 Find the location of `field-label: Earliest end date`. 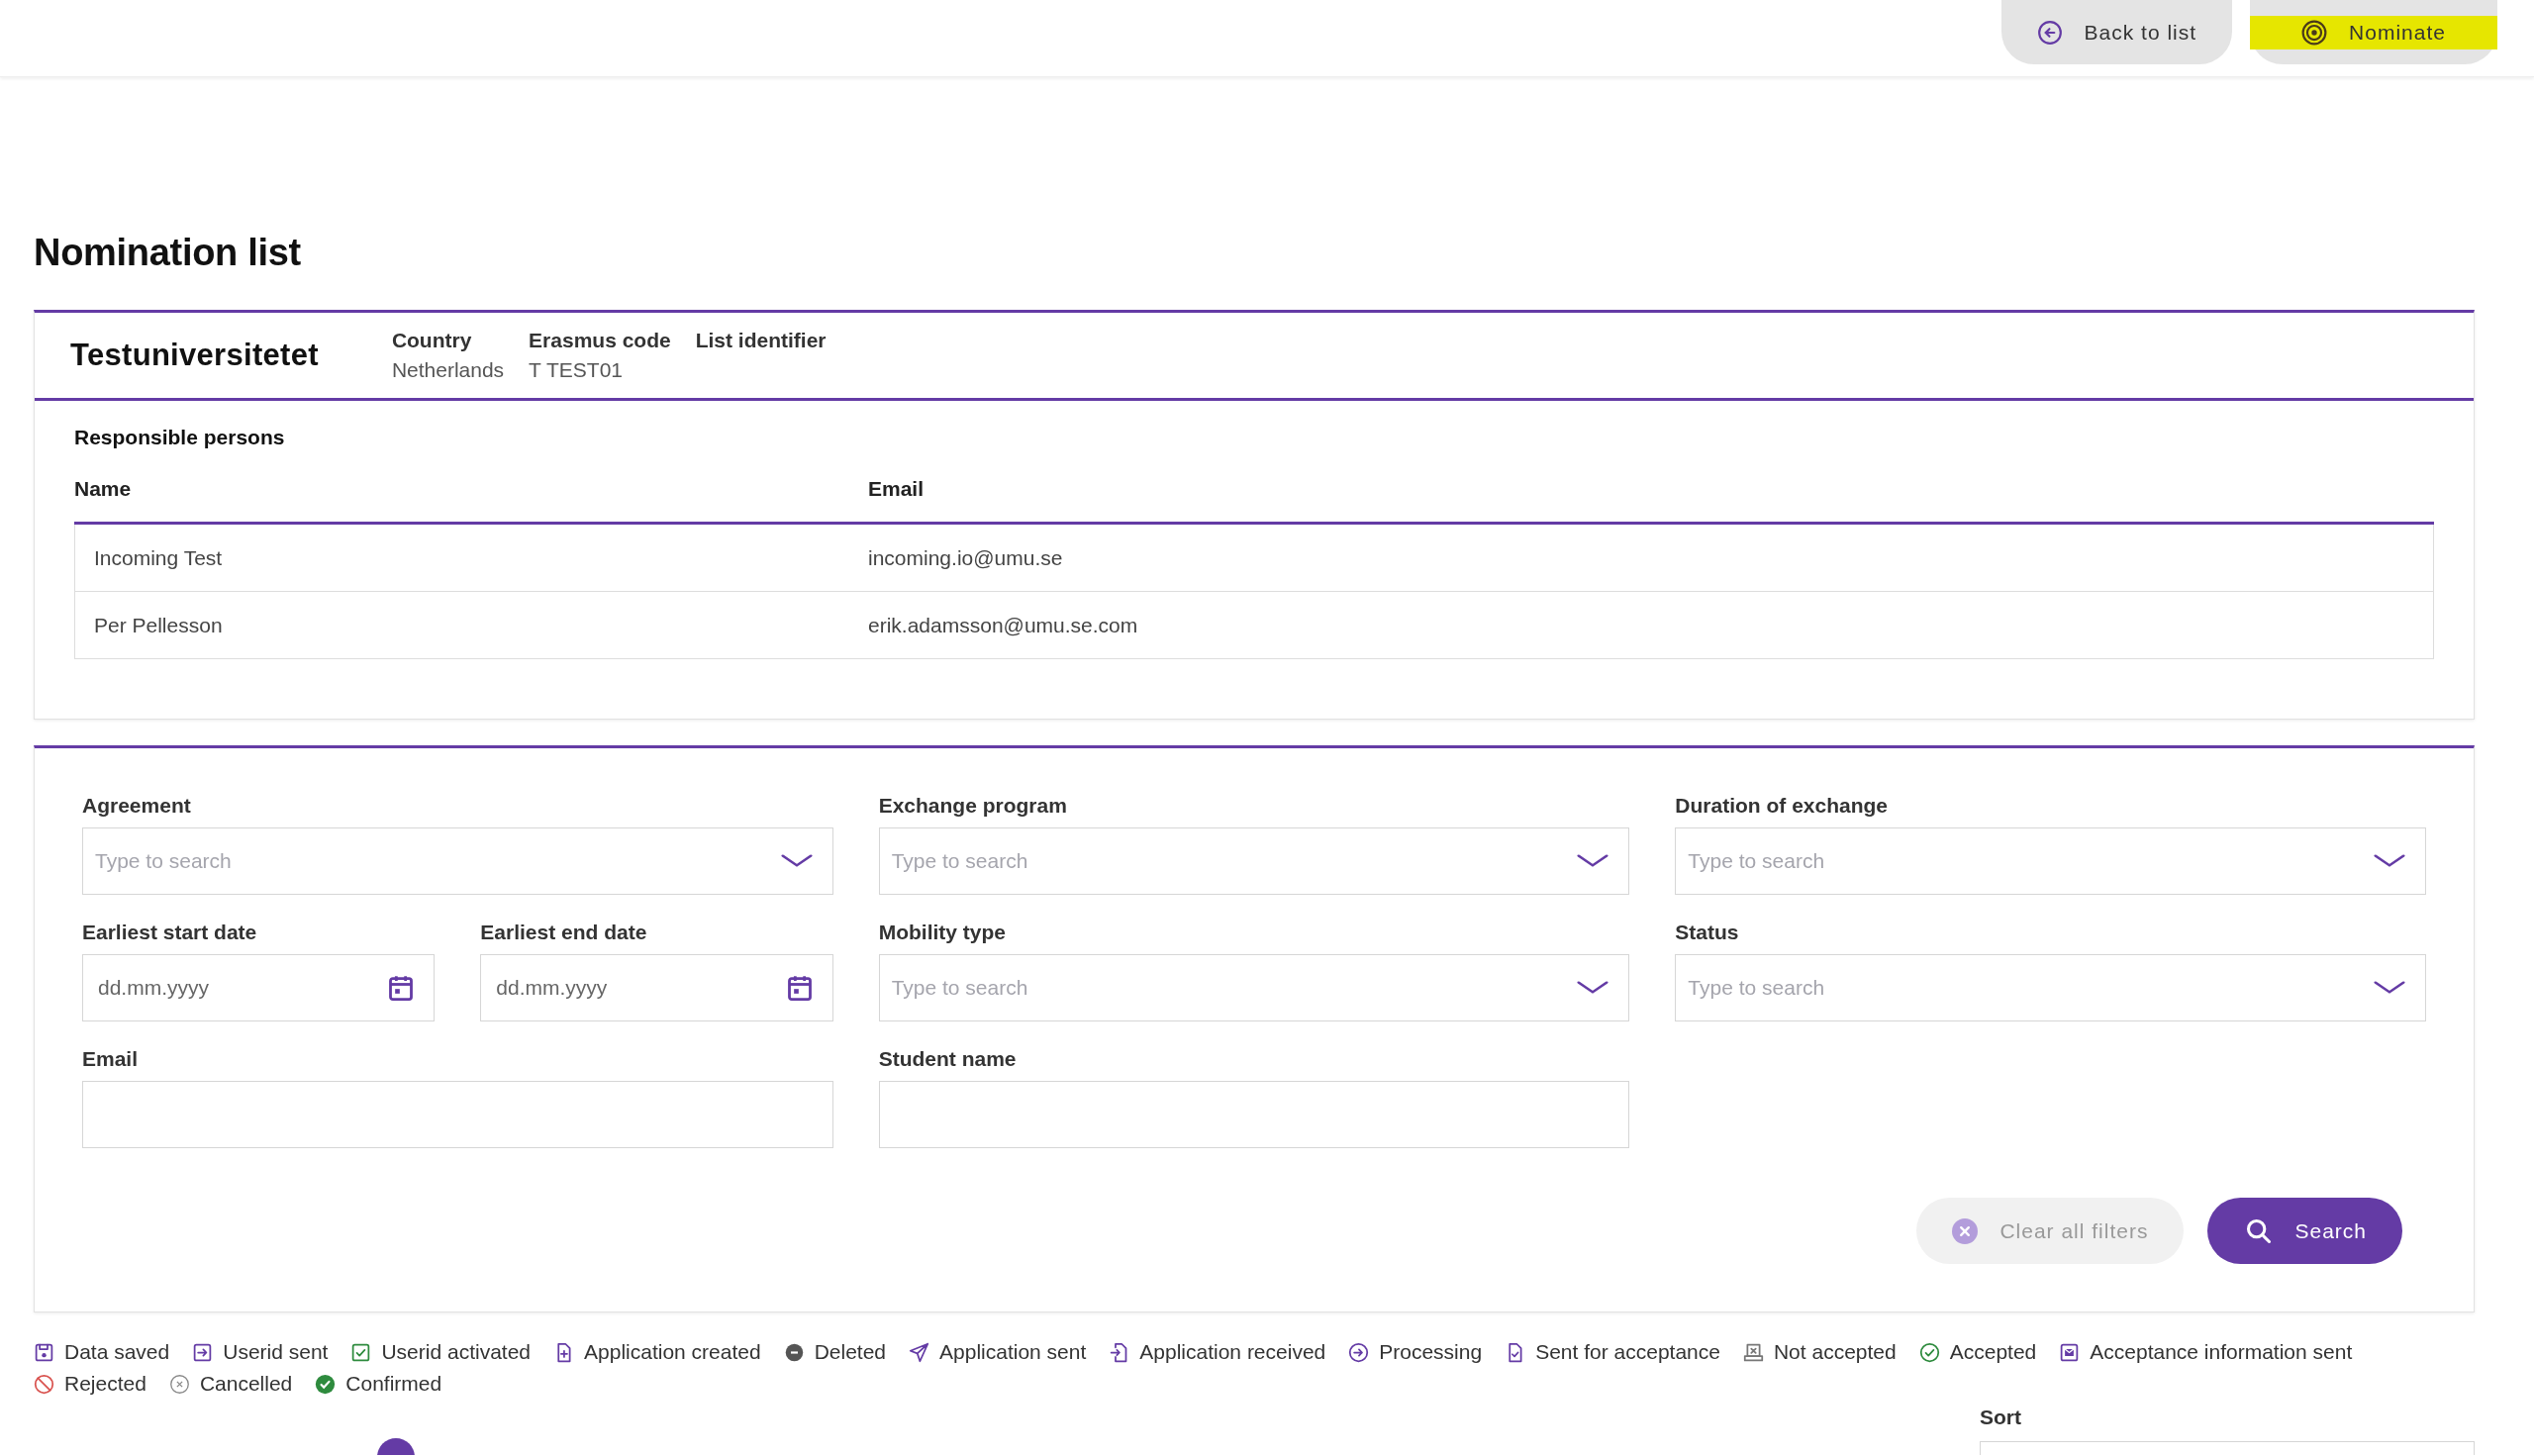

field-label: Earliest end date is located at coordinates (563, 932).